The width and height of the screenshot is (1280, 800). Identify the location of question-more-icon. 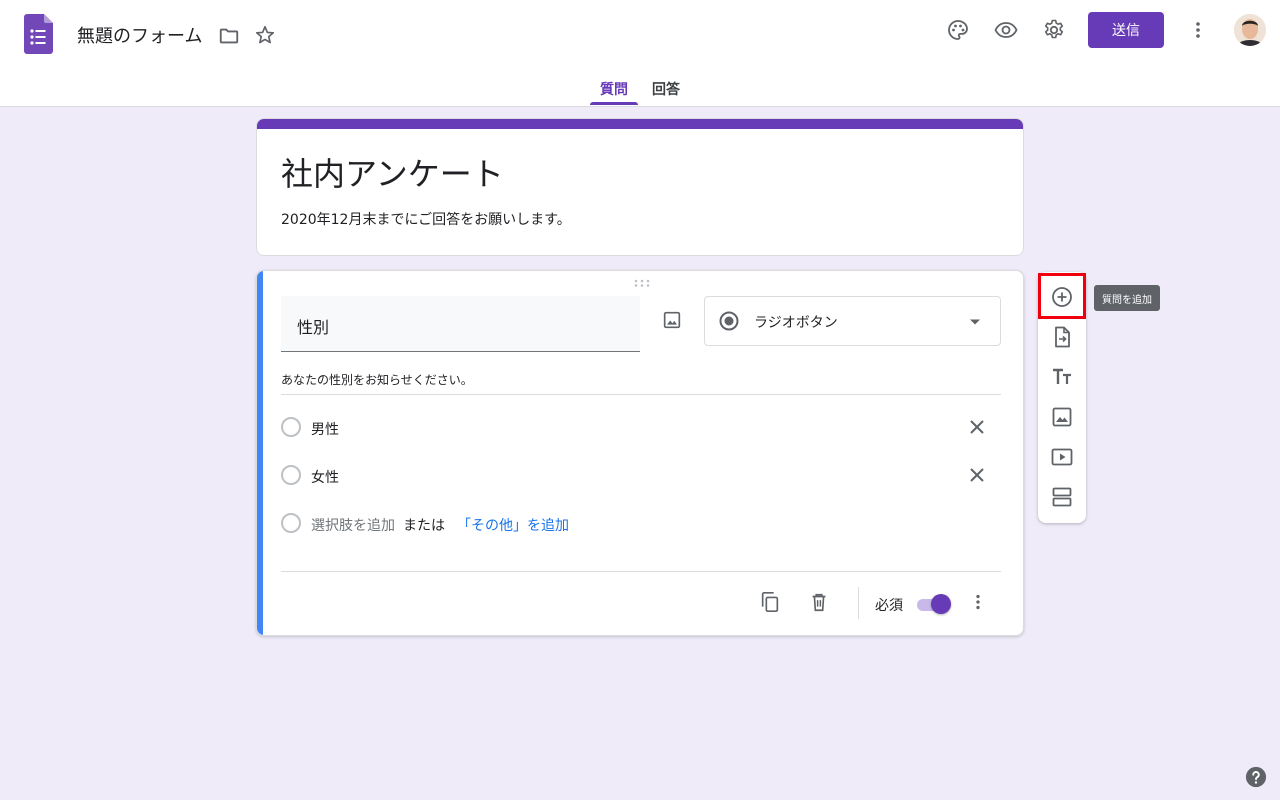
(978, 602).